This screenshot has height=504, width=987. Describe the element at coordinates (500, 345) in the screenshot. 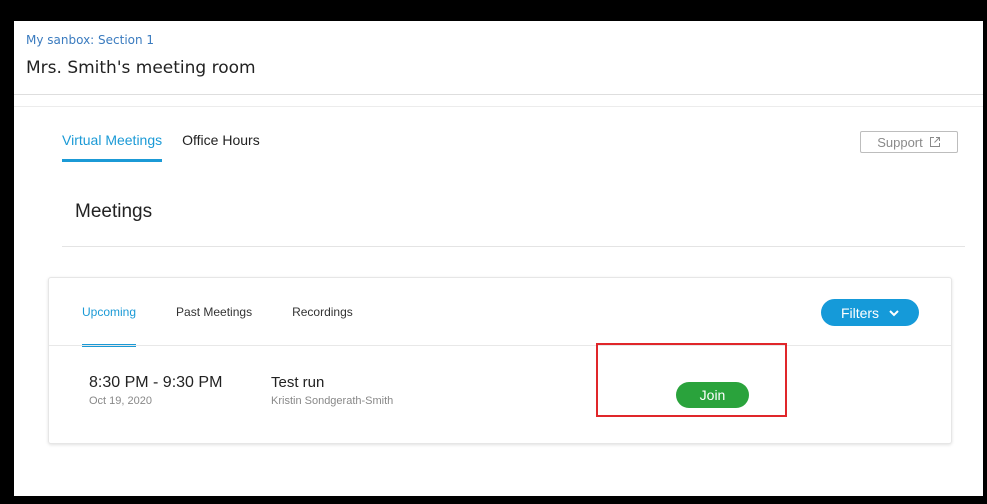

I see `card-divider` at that location.